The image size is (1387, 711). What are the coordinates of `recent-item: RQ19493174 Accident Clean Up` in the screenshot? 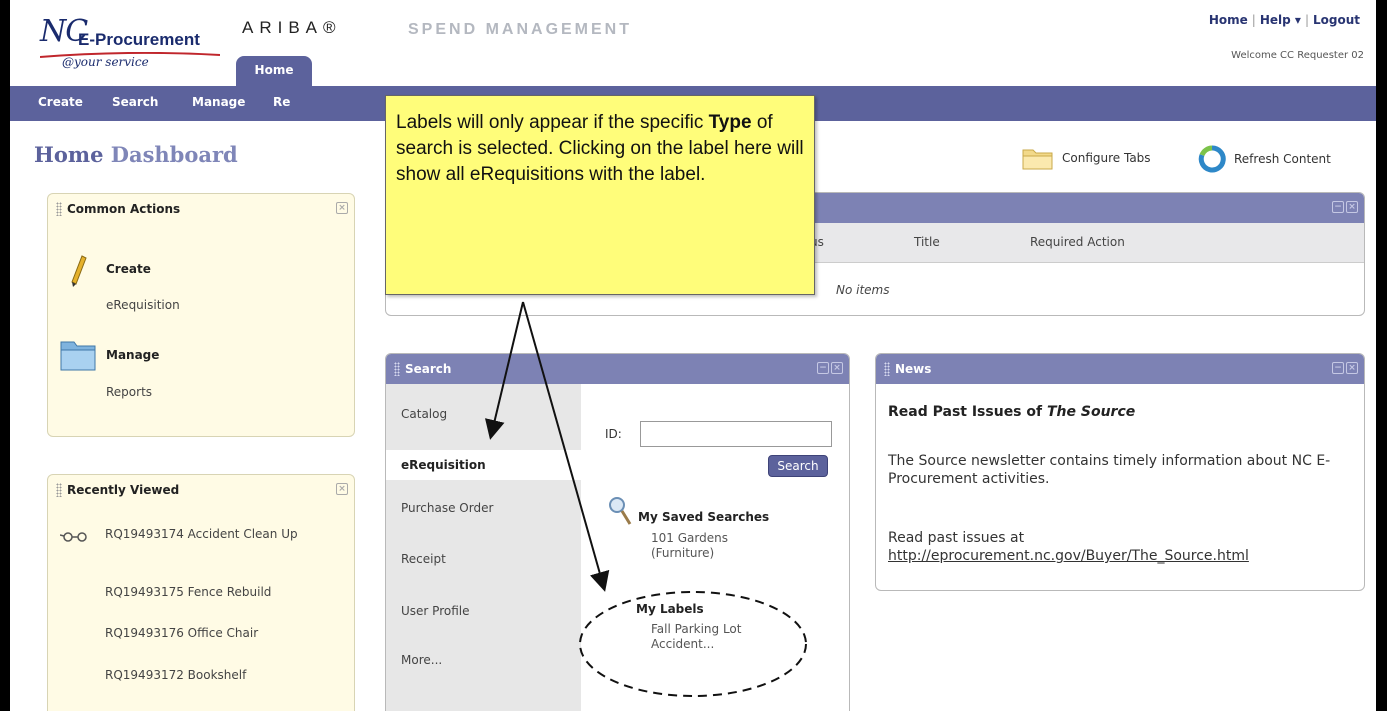 It's located at (215, 534).